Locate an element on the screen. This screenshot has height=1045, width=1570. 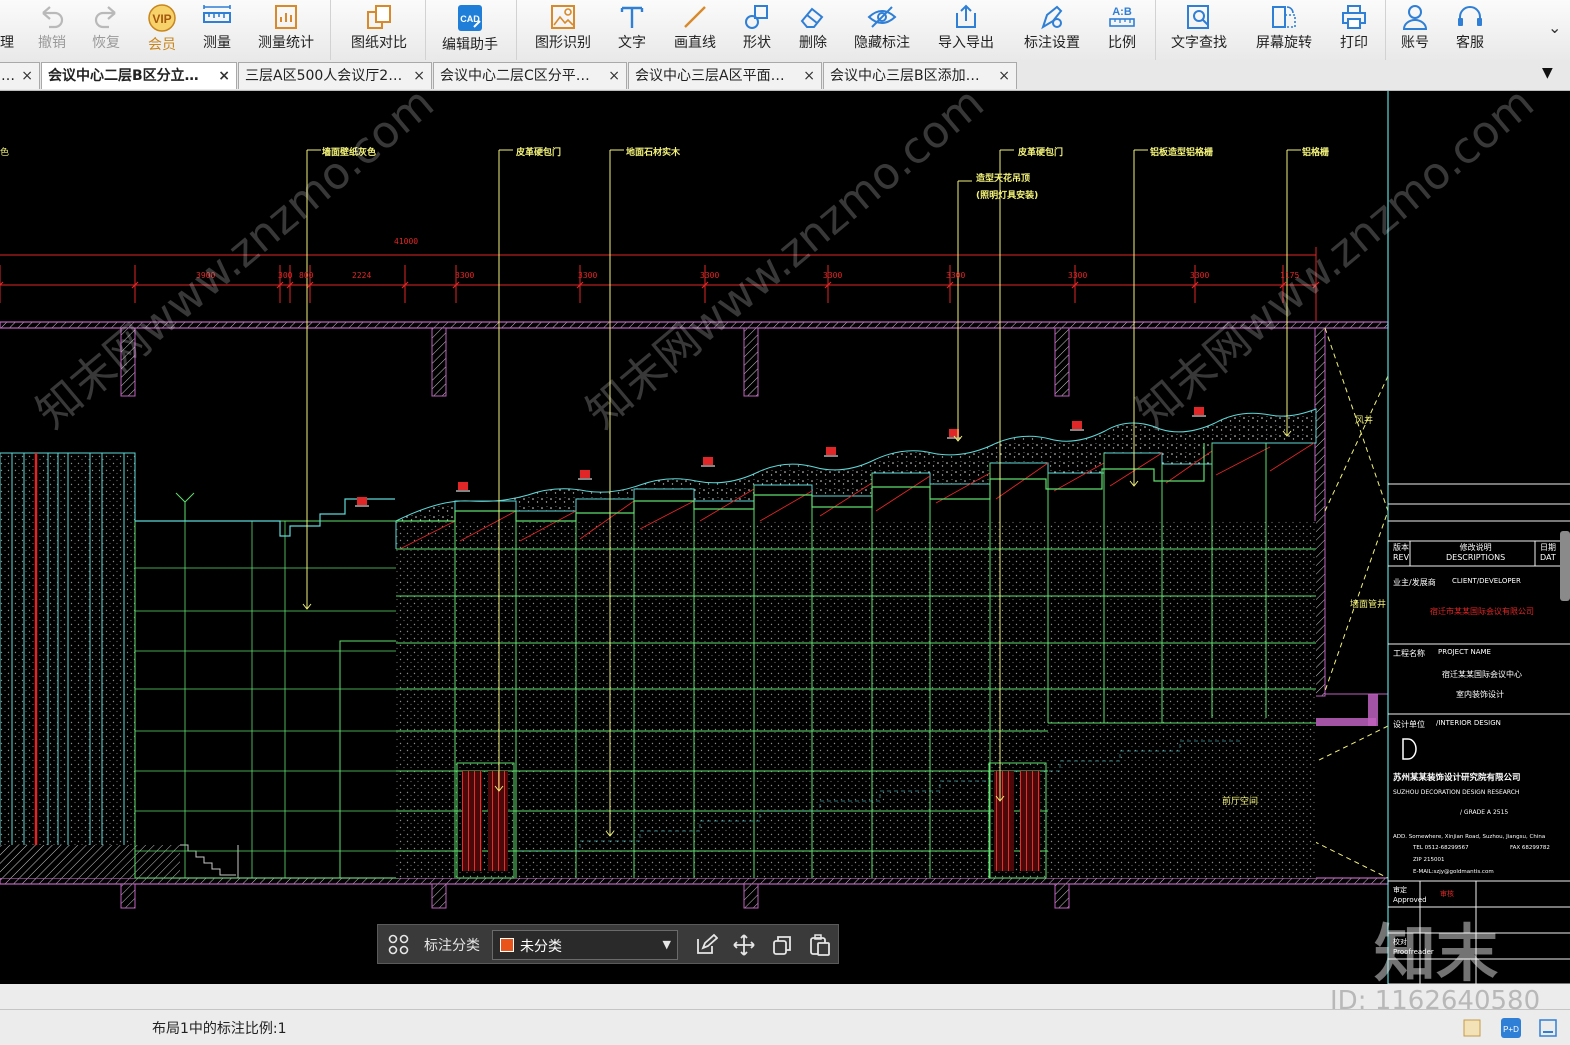
dimension-label: 1175 is located at coordinates (1290, 275).